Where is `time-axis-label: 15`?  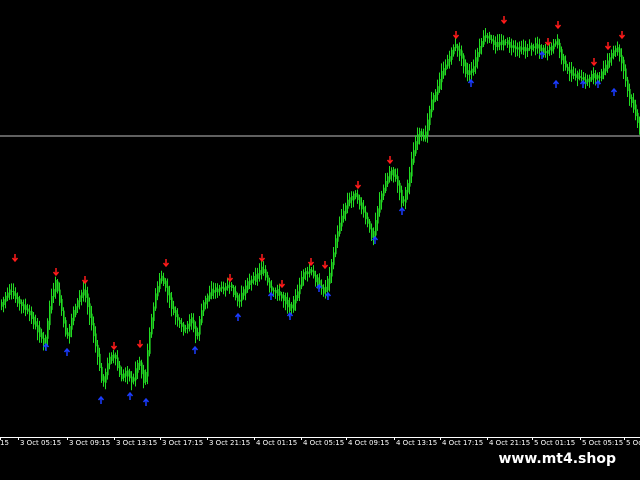
time-axis-label: 15 is located at coordinates (4, 443).